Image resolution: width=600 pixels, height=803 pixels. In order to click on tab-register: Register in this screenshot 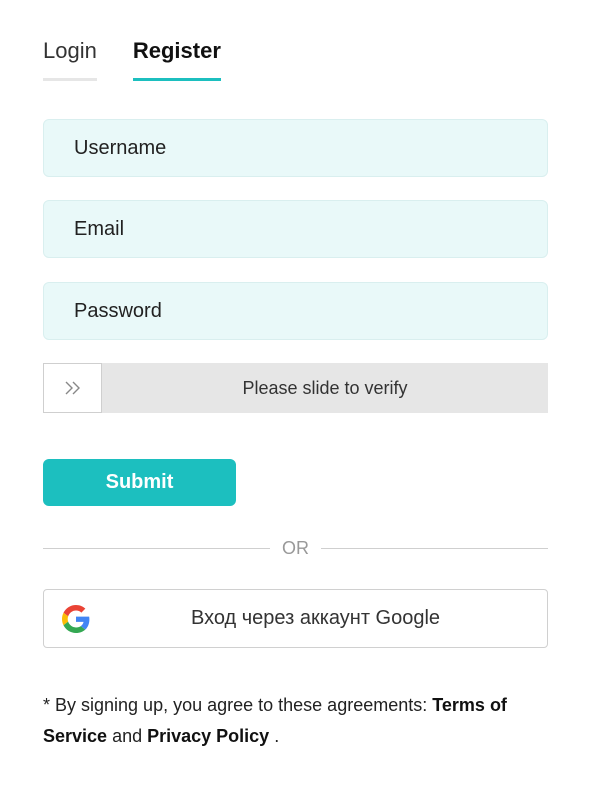, I will do `click(176, 59)`.